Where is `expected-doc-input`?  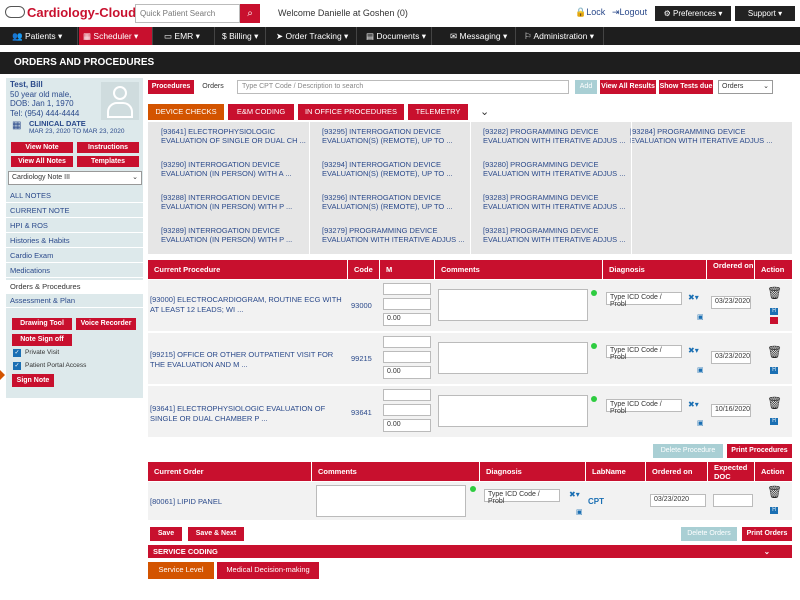
expected-doc-input is located at coordinates (733, 500).